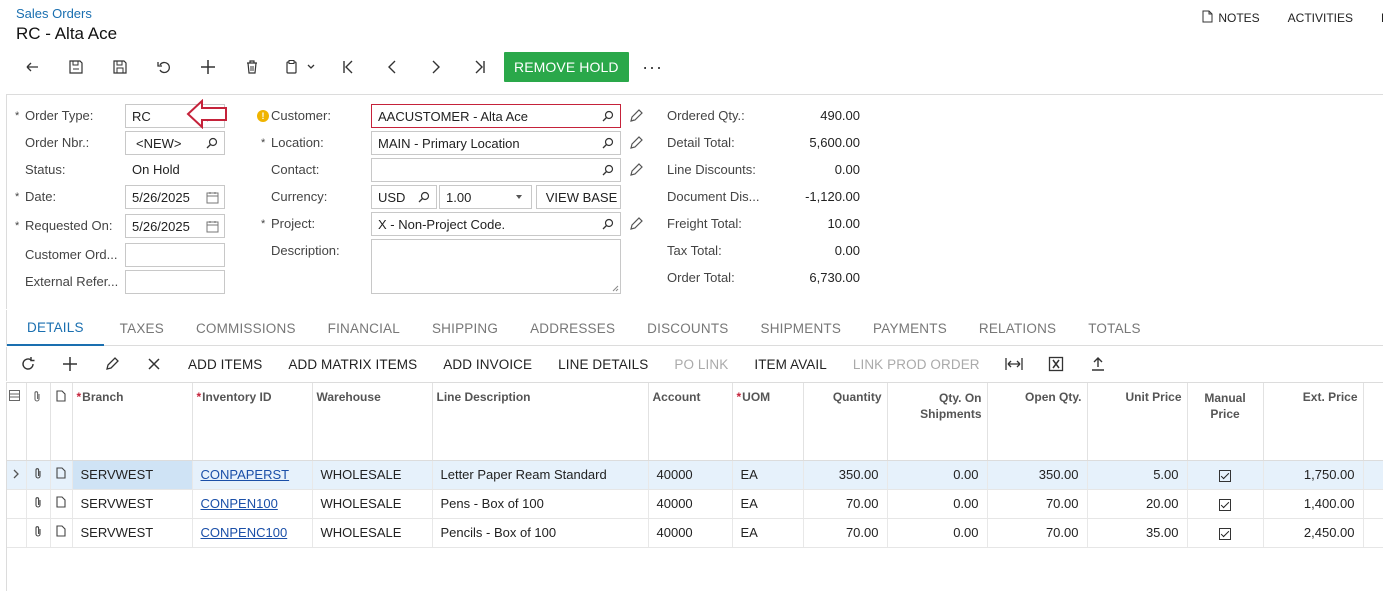  I want to click on resize-grip-icon, so click(615, 288).